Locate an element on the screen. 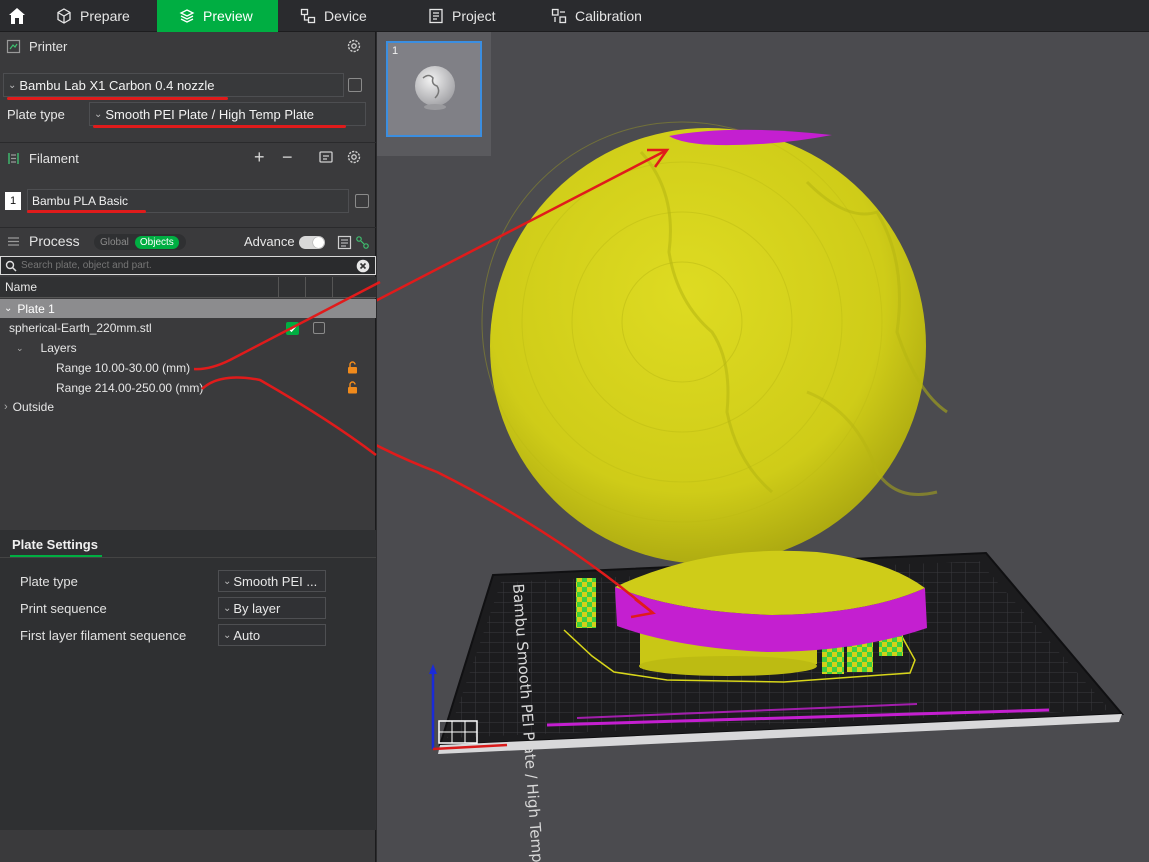 The height and width of the screenshot is (862, 1149). filament-sync-icon is located at coordinates (326, 157).